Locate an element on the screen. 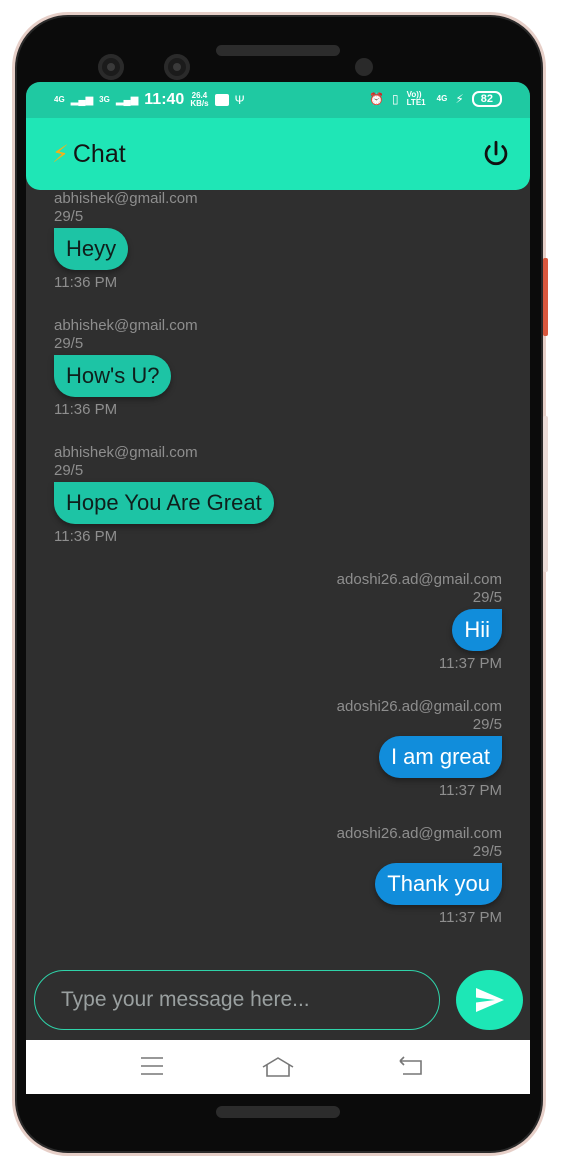  bottom-speaker is located at coordinates (278, 1112).